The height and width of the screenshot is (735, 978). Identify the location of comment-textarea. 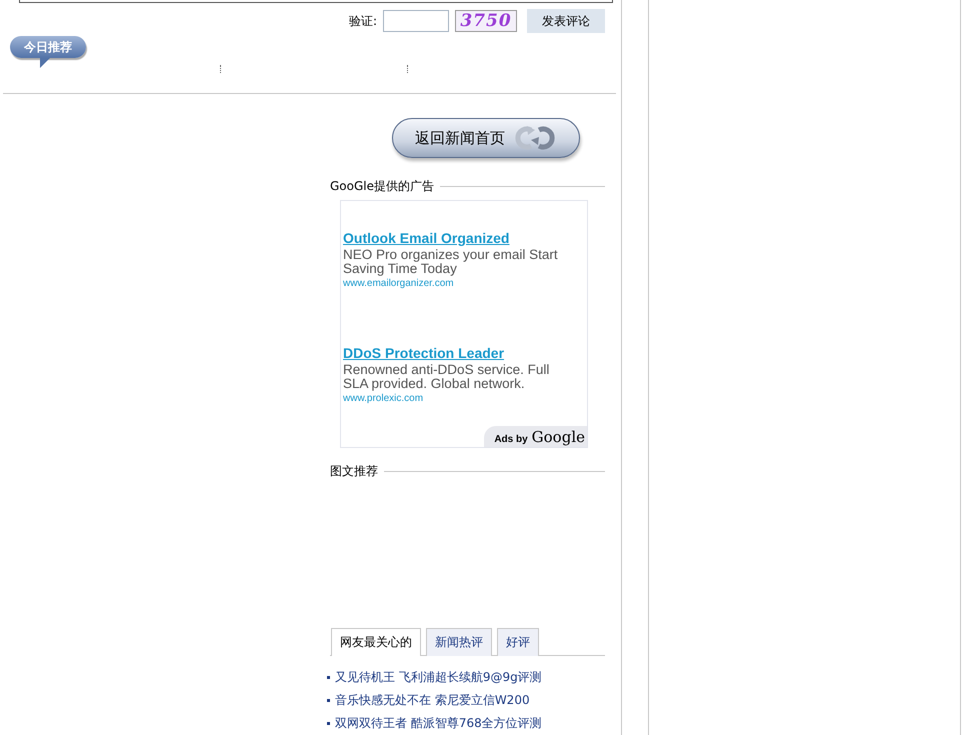
(316, 1).